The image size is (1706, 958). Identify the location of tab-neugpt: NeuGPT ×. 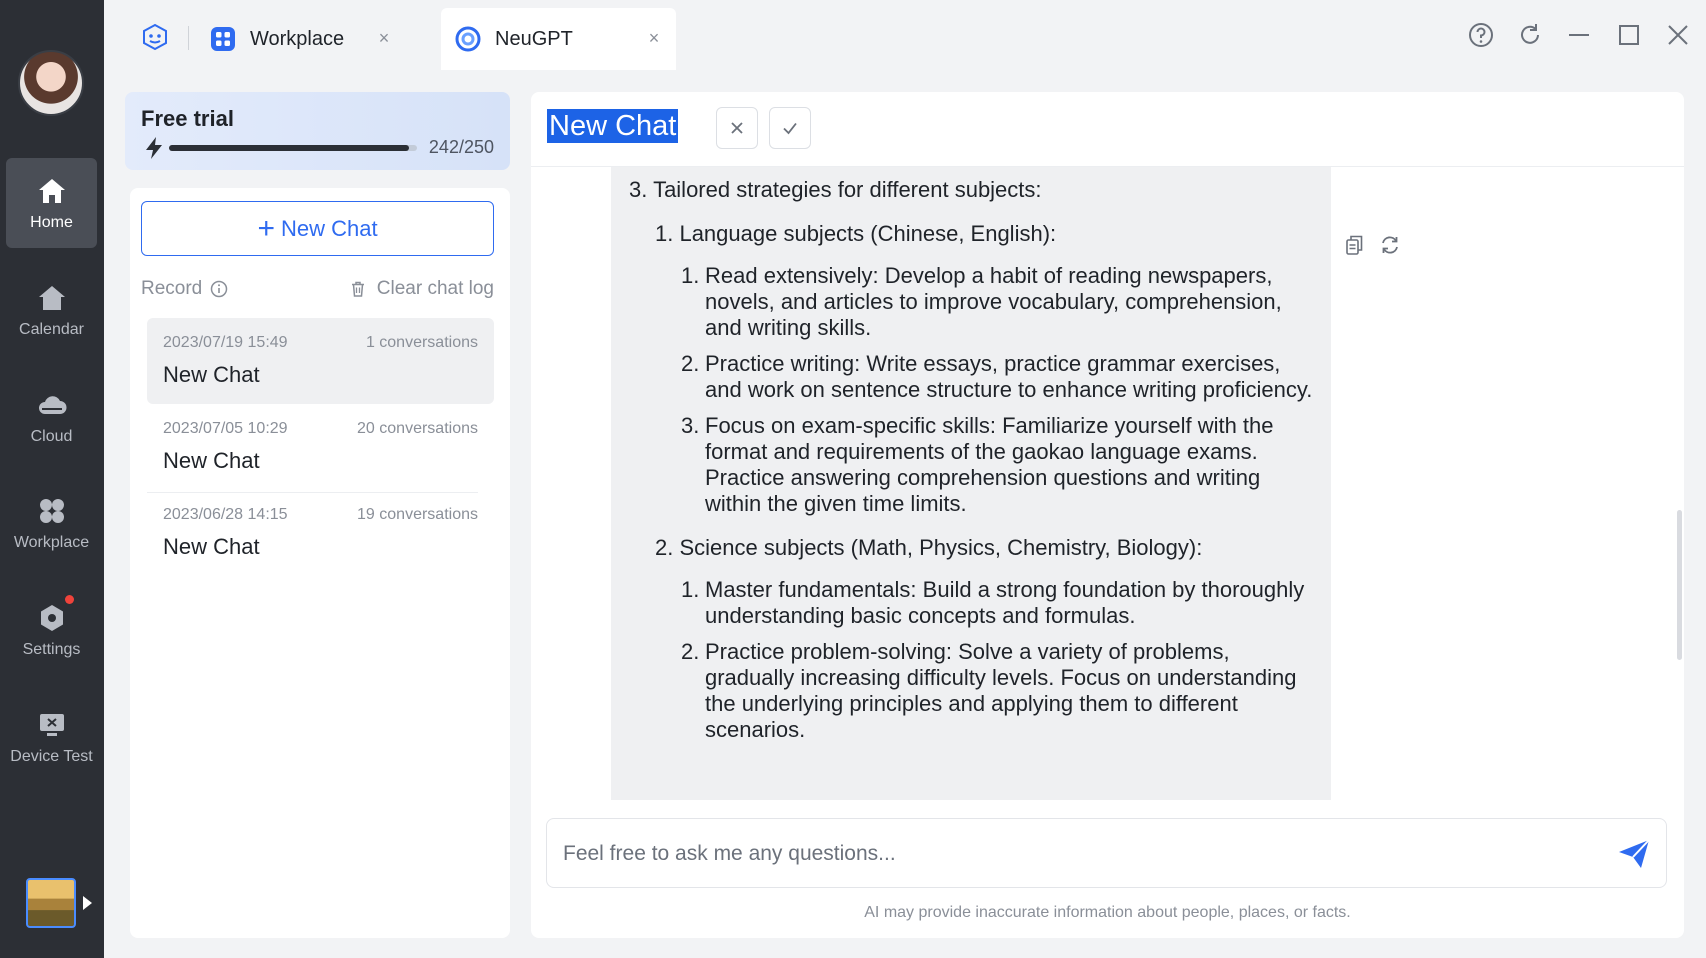
(558, 39).